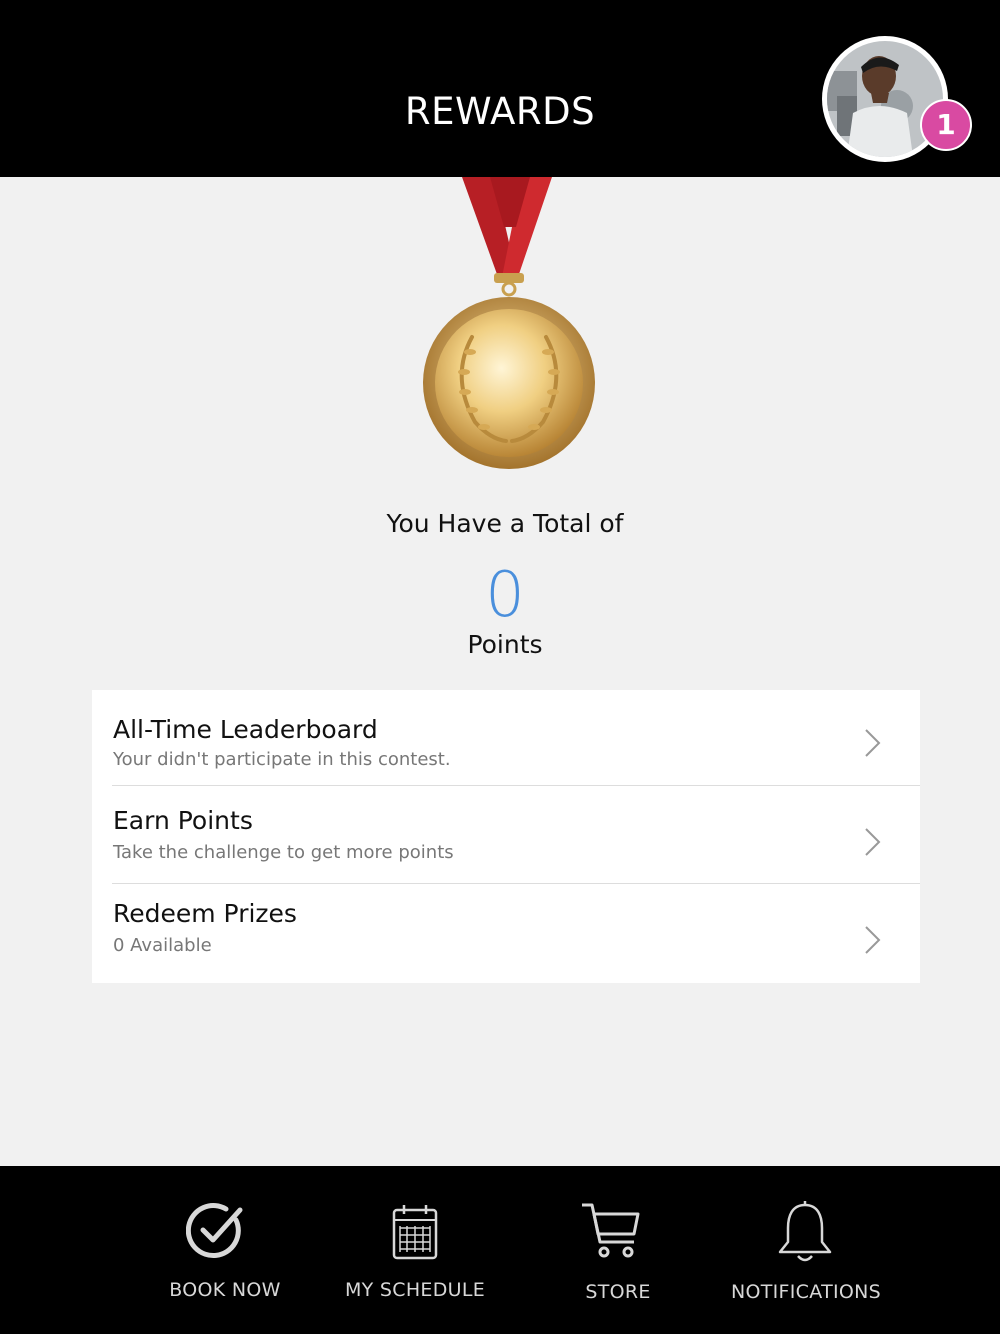 This screenshot has width=1000, height=1334. Describe the element at coordinates (611, 1230) in the screenshot. I see `cart-icon` at that location.